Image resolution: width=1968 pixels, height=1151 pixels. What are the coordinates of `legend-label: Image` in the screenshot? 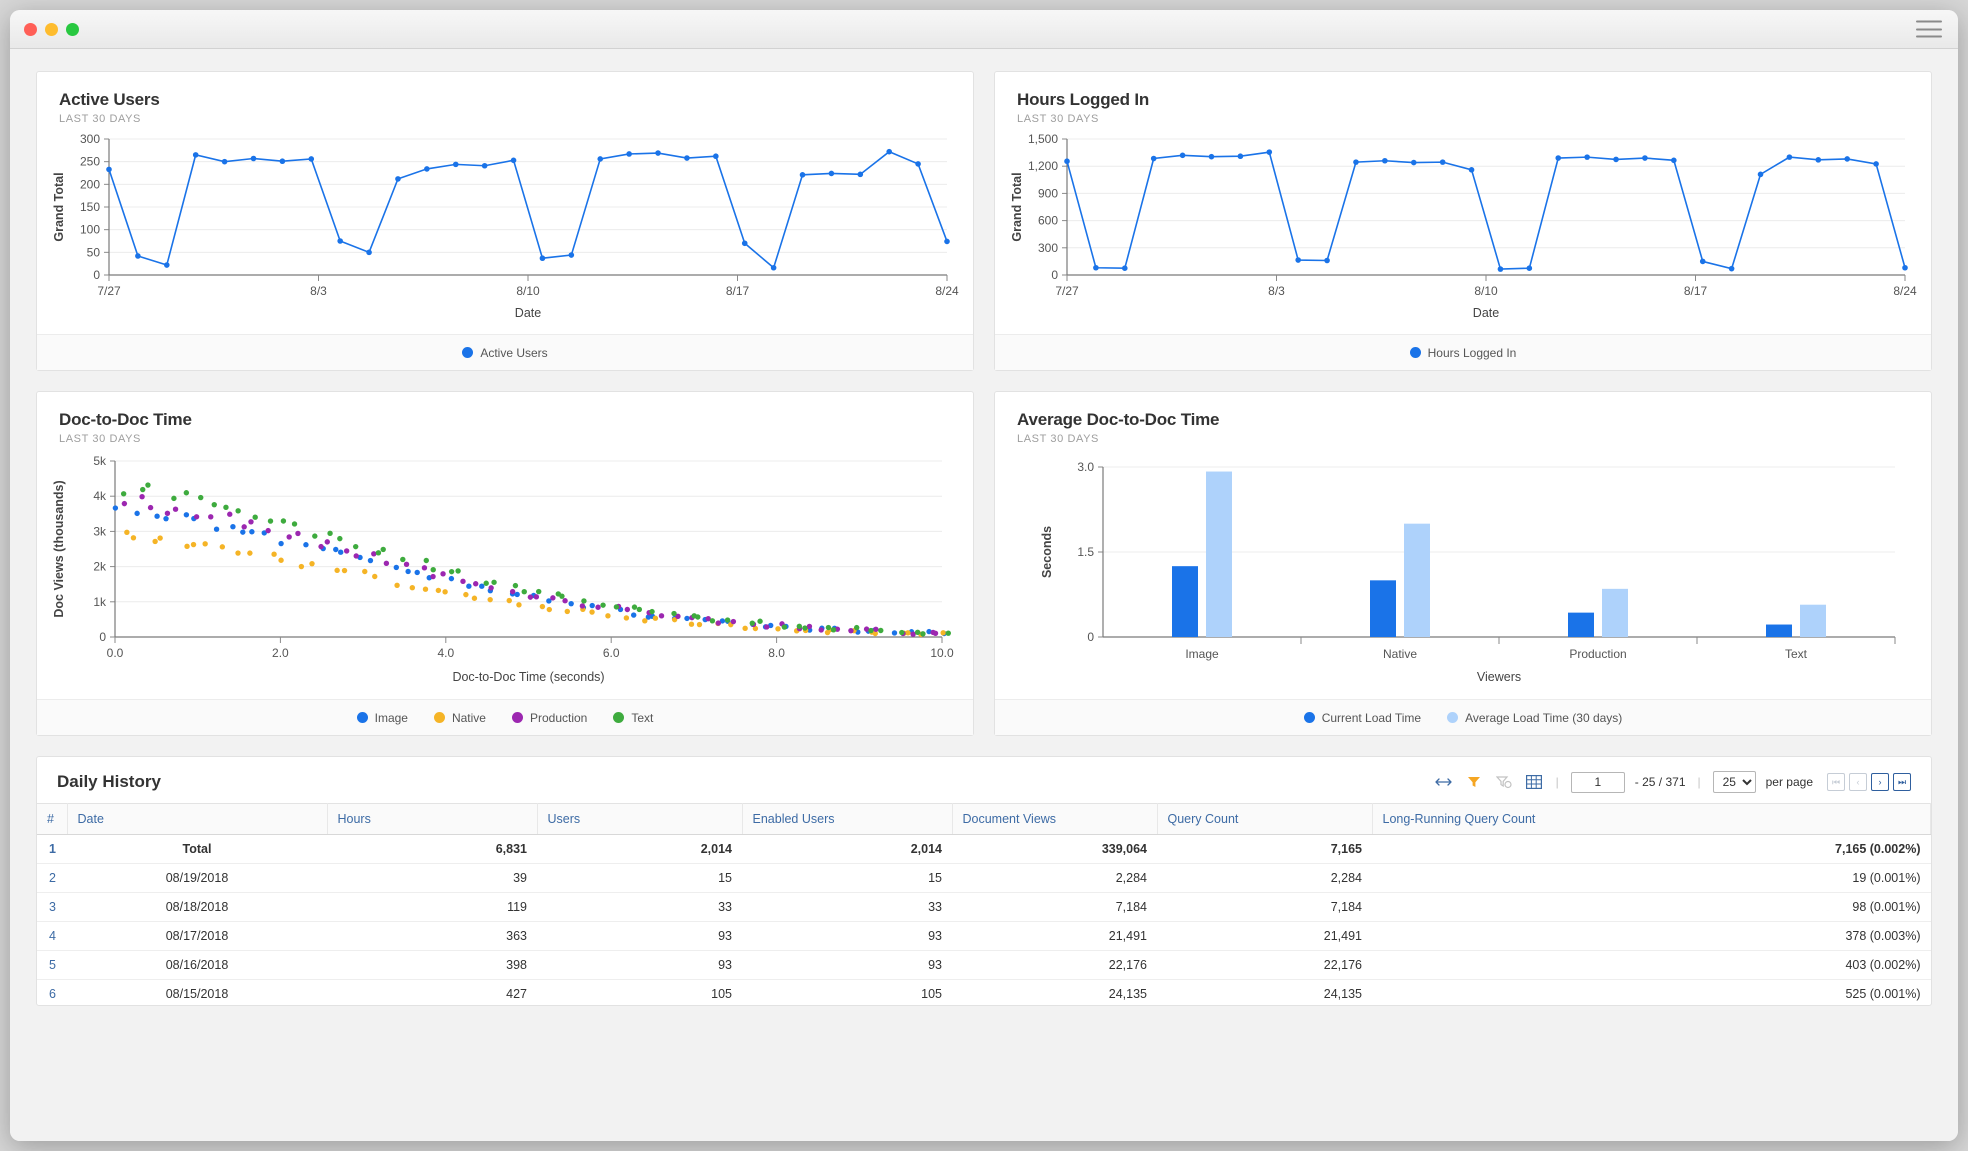 It's located at (391, 717).